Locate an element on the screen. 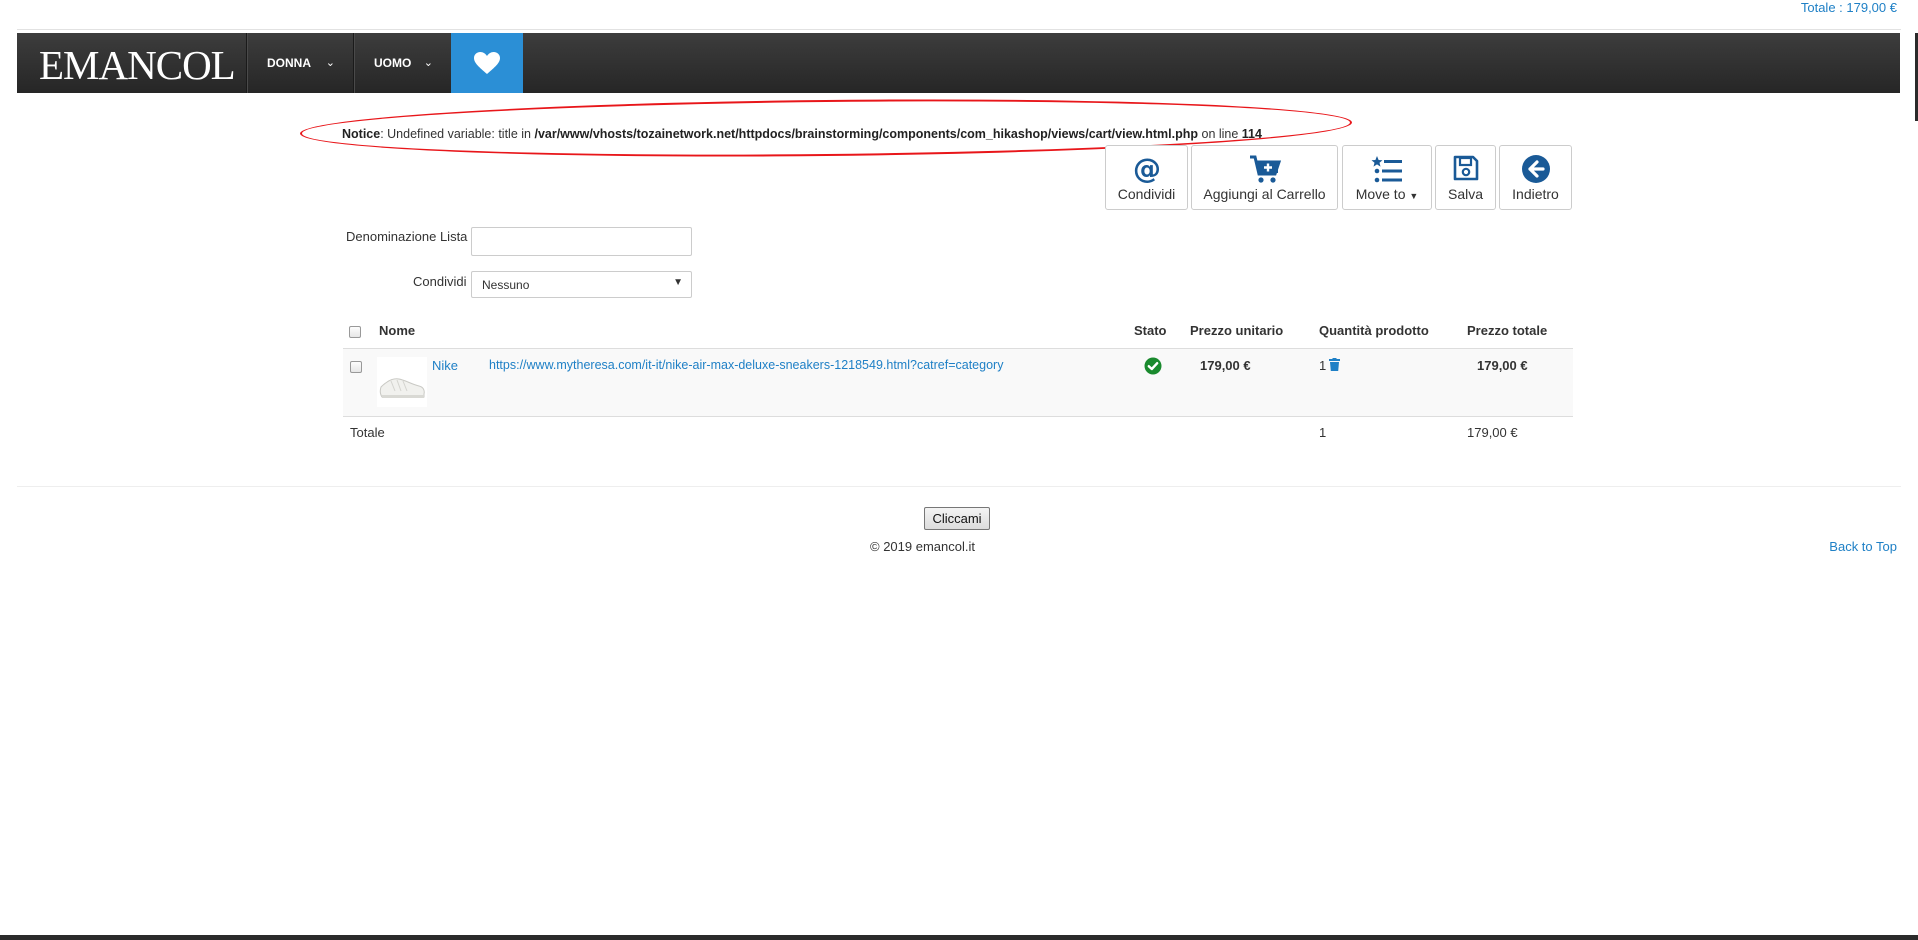  nav-item-label: UOMO is located at coordinates (393, 63).